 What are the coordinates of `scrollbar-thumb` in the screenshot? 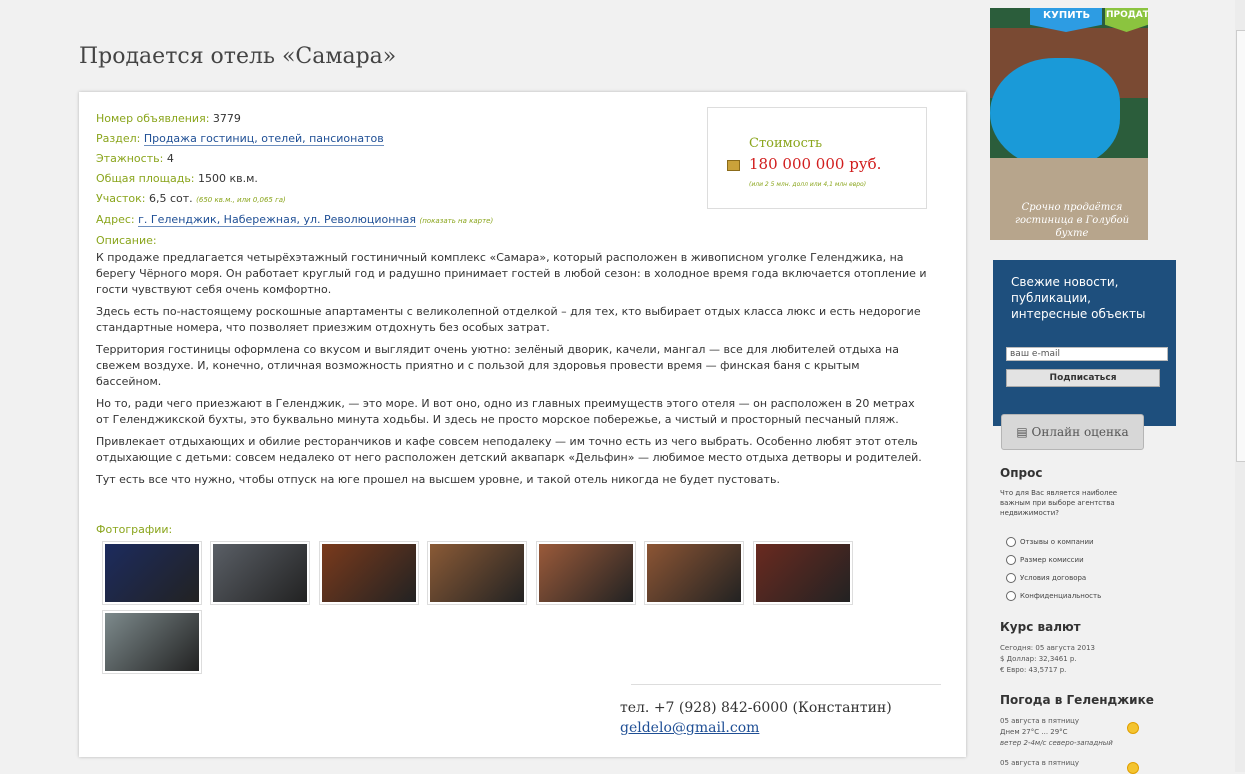 It's located at (1240, 246).